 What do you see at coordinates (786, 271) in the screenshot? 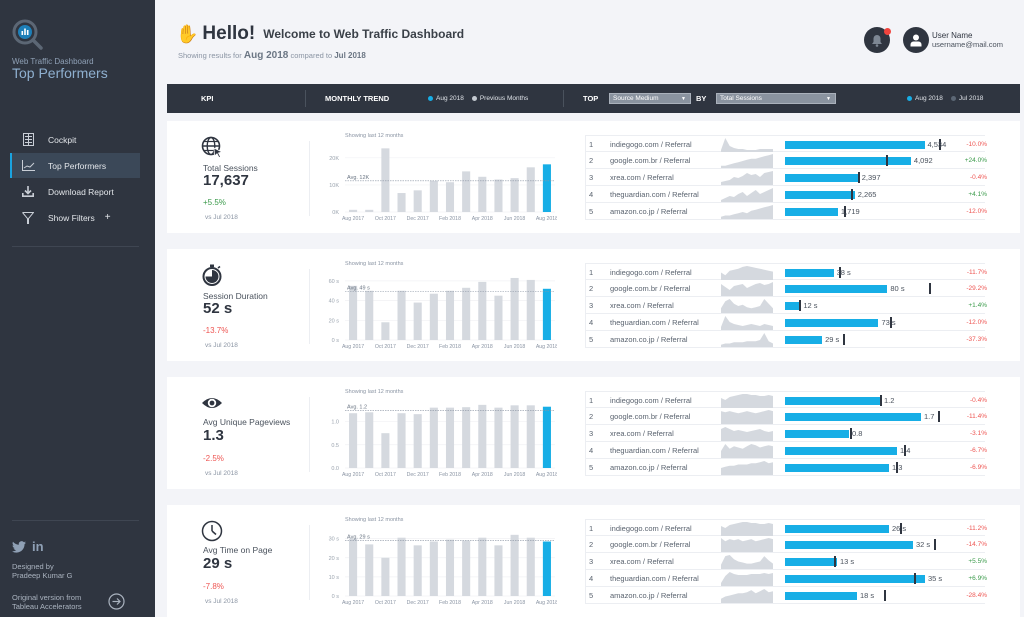
I see `table-row: 1 indiegogo.com / Referral 38 s -11.7%` at bounding box center [786, 271].